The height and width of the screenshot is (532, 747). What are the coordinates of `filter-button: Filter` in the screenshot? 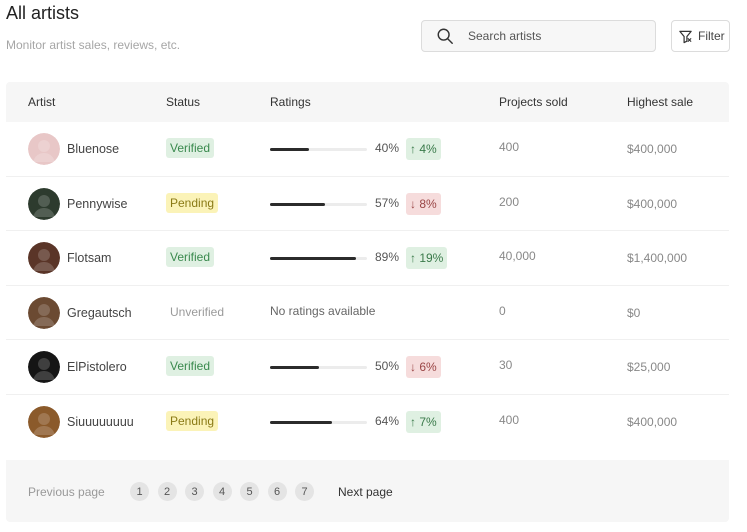 It's located at (700, 36).